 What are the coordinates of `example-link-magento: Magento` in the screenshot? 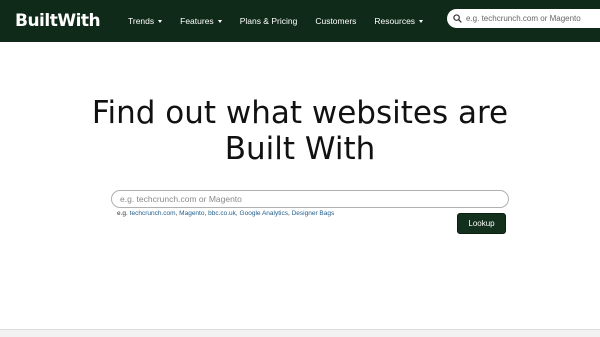 It's located at (191, 213).